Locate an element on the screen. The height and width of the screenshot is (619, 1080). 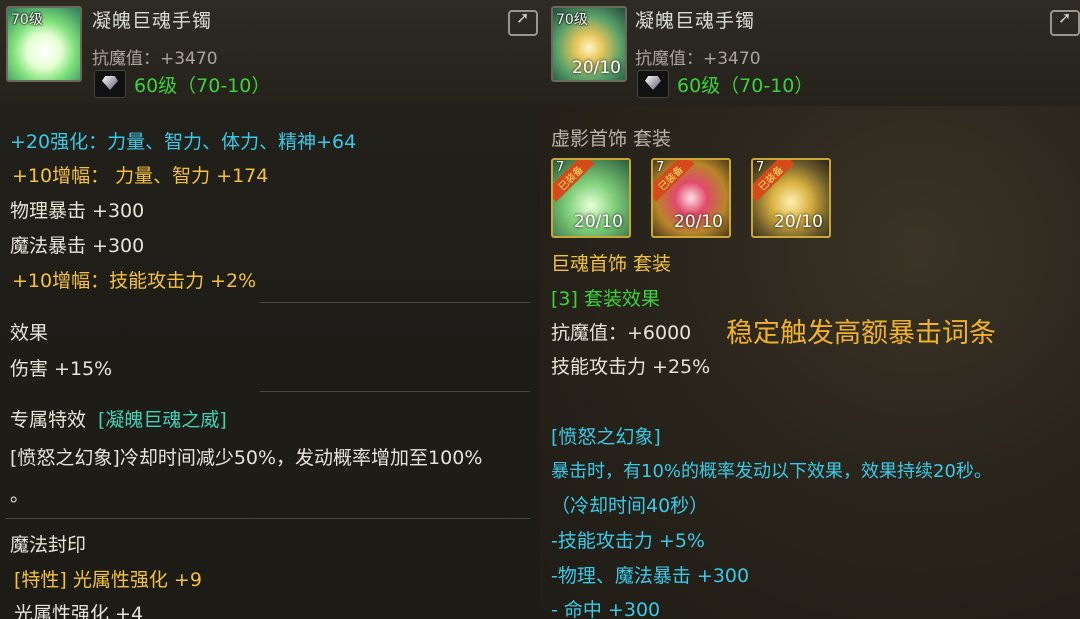
item-enhance-num: 20/10 is located at coordinates (596, 68).